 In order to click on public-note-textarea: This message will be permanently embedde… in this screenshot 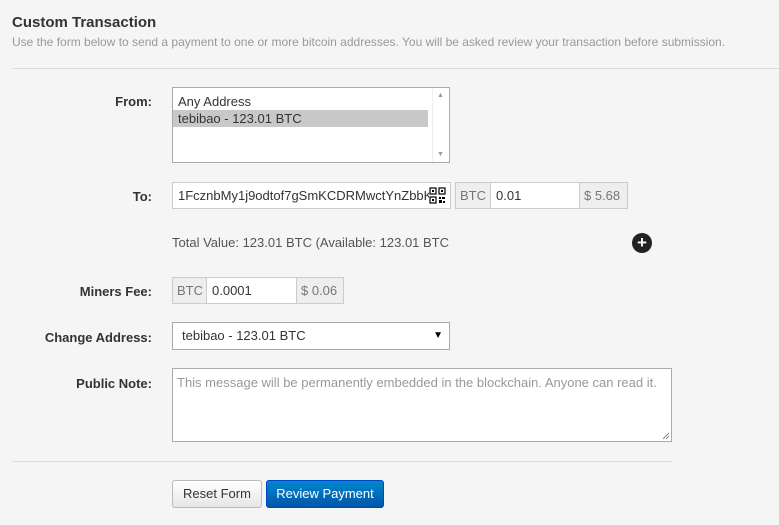, I will do `click(422, 405)`.